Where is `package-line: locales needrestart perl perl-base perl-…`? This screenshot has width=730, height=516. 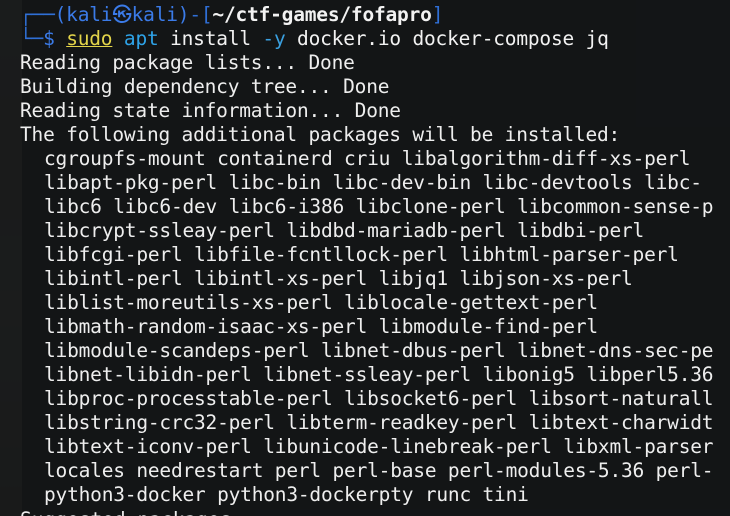 package-line: locales needrestart perl perl-base perl-… is located at coordinates (379, 470).